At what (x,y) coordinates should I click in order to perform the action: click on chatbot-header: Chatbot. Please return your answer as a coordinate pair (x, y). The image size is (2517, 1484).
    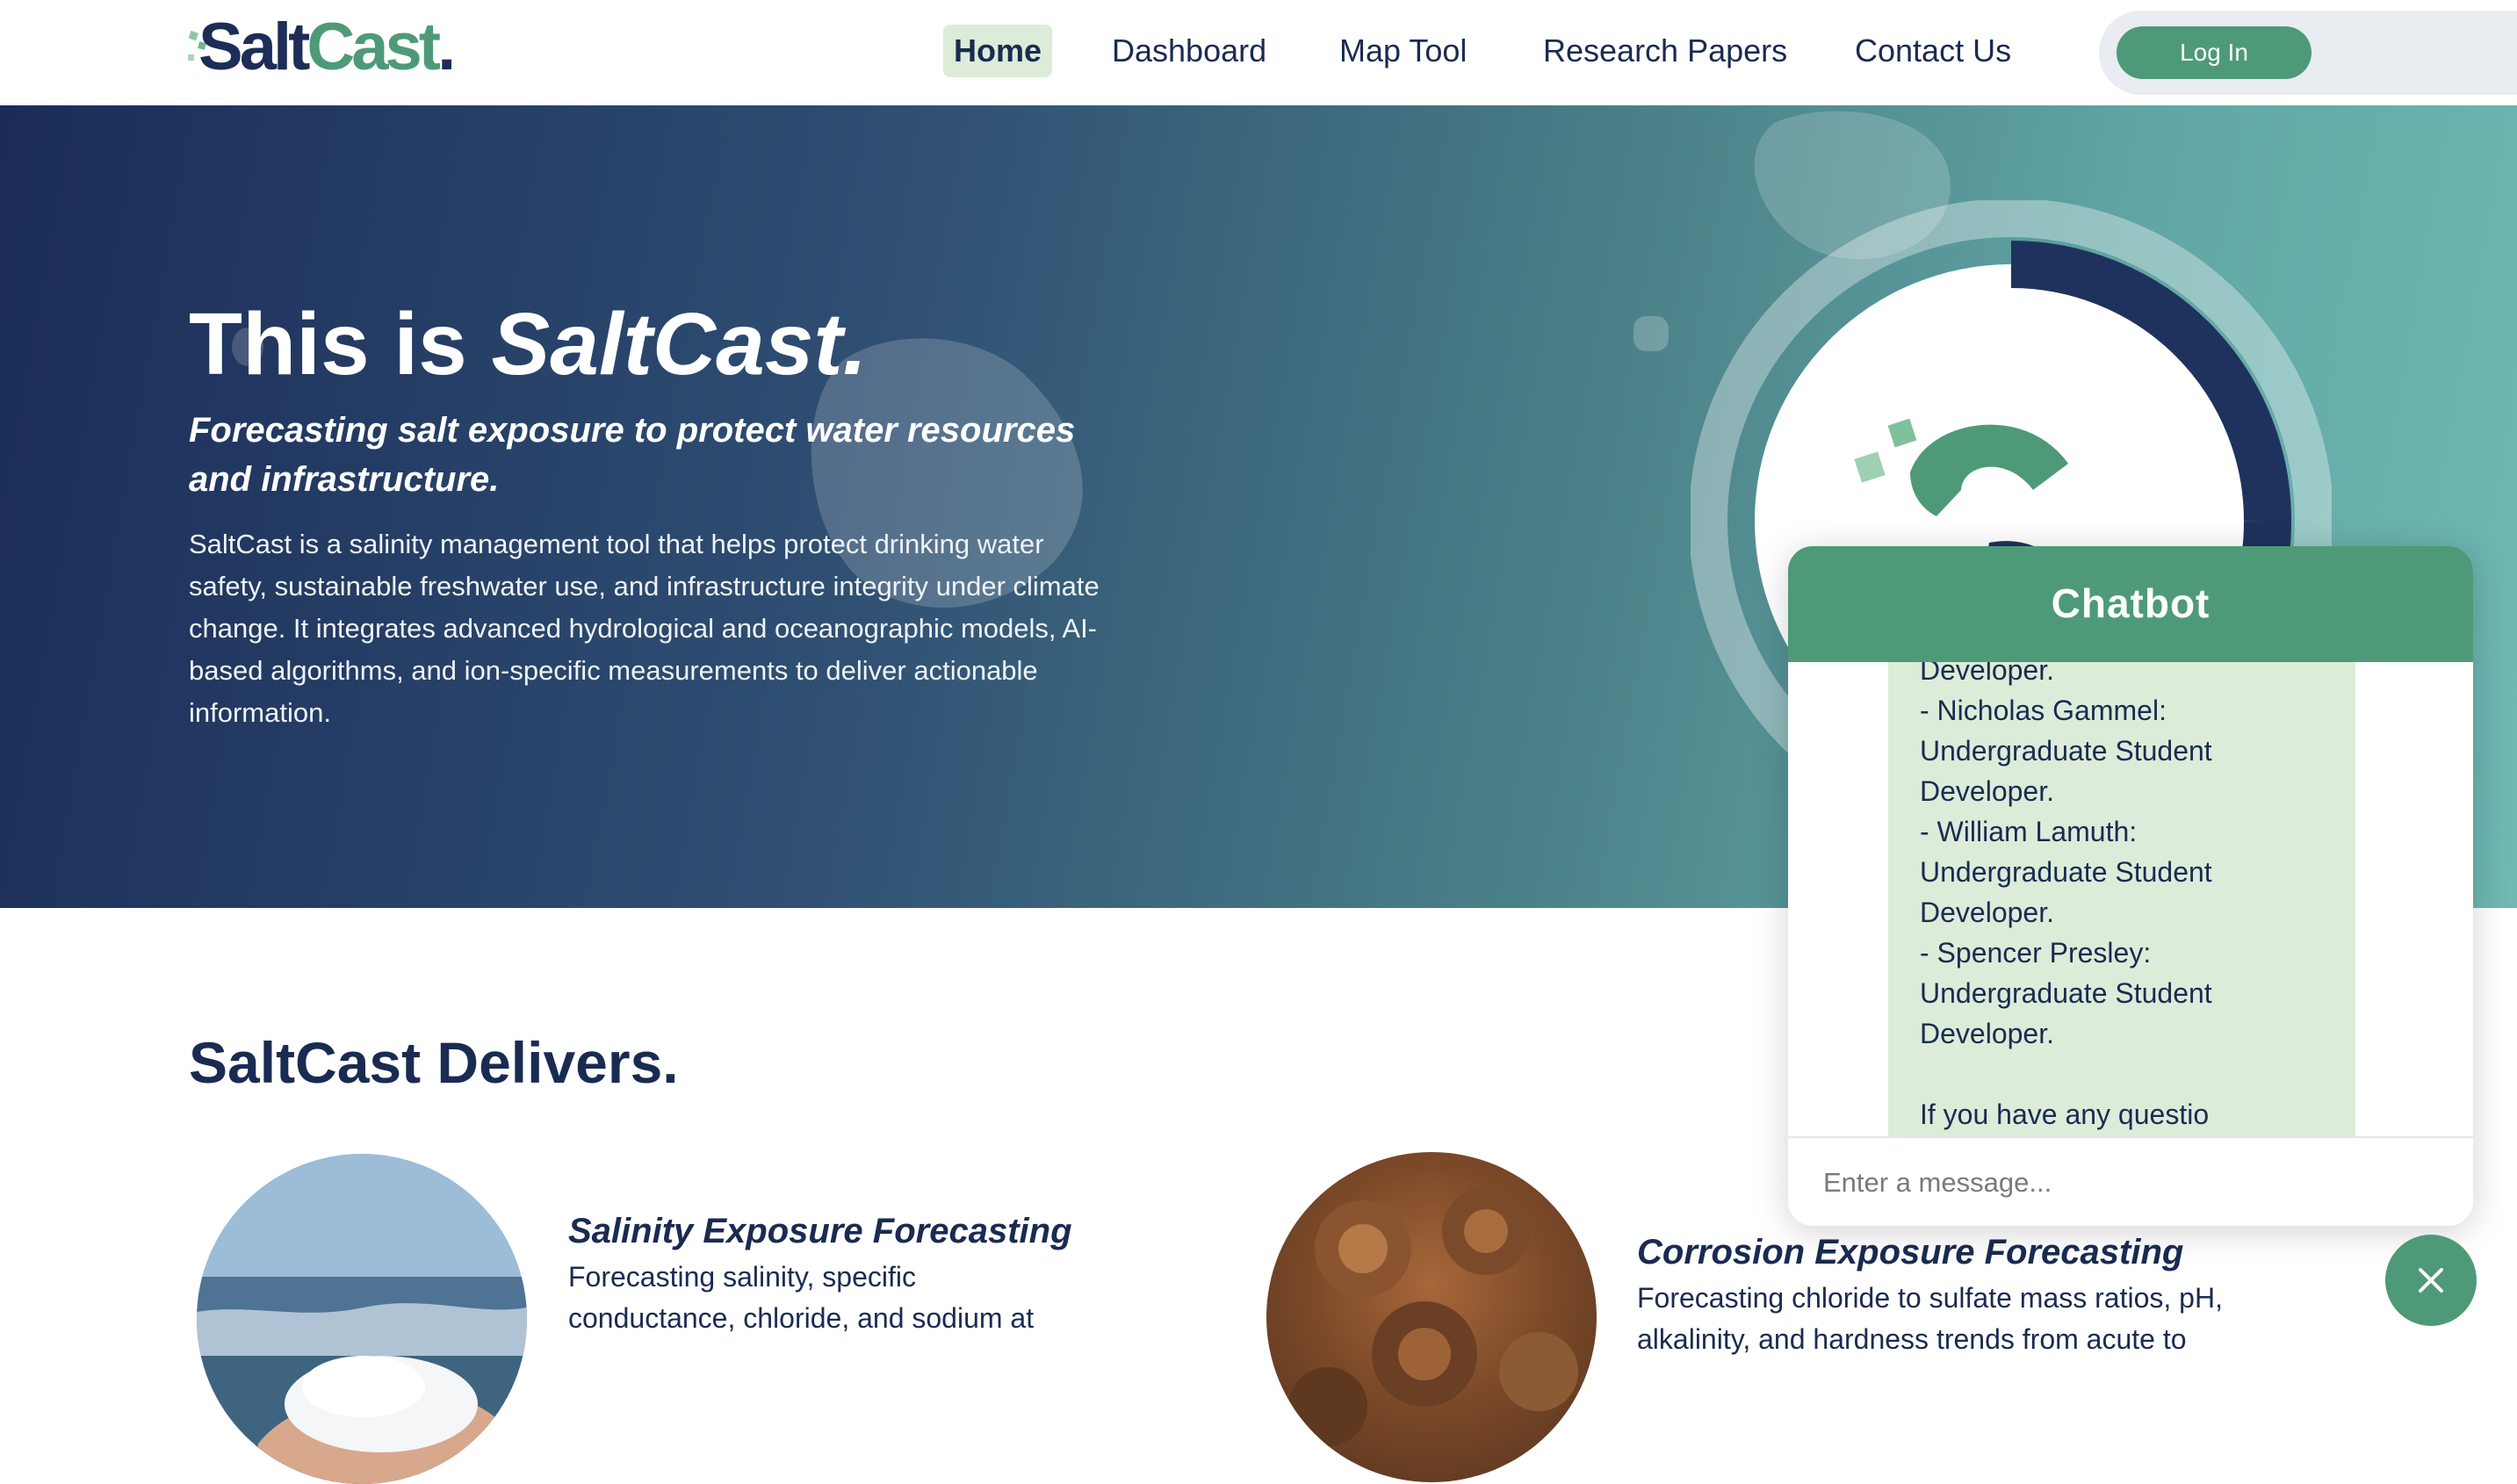
    Looking at the image, I should click on (2130, 604).